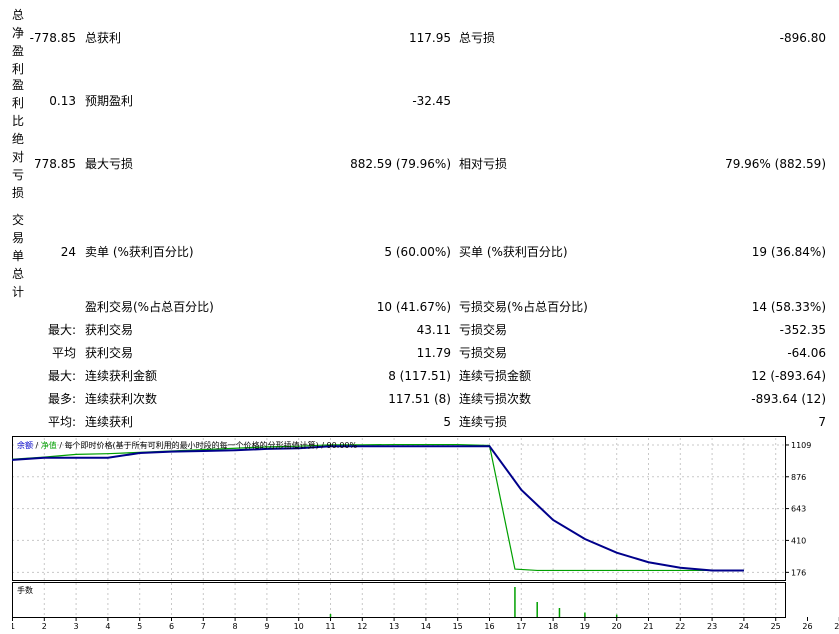 Image resolution: width=839 pixels, height=634 pixels. What do you see at coordinates (52, 38) in the screenshot?
I see `total-net-profit-value: -778.85` at bounding box center [52, 38].